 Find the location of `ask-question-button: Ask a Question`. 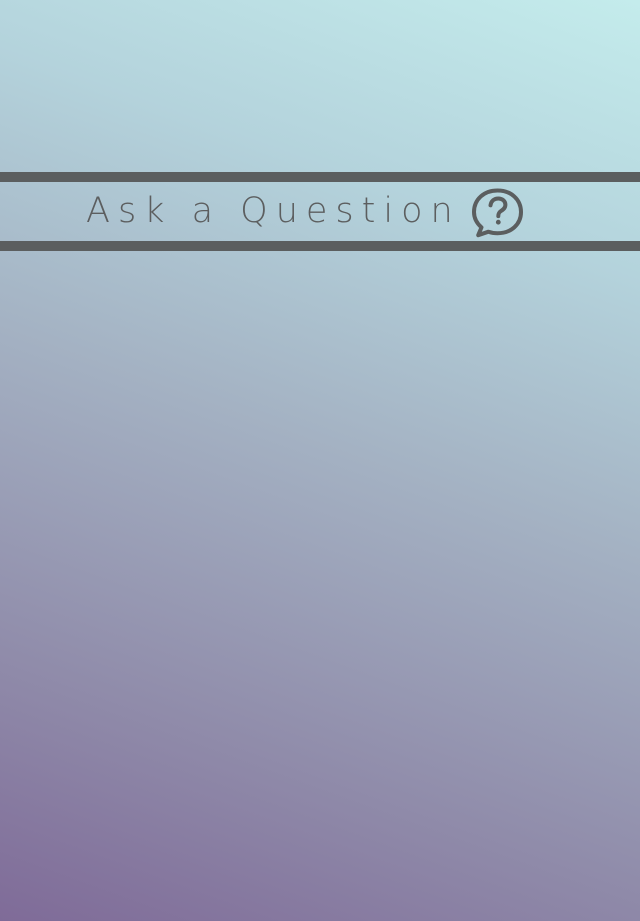

ask-question-button: Ask a Question is located at coordinates (320, 211).